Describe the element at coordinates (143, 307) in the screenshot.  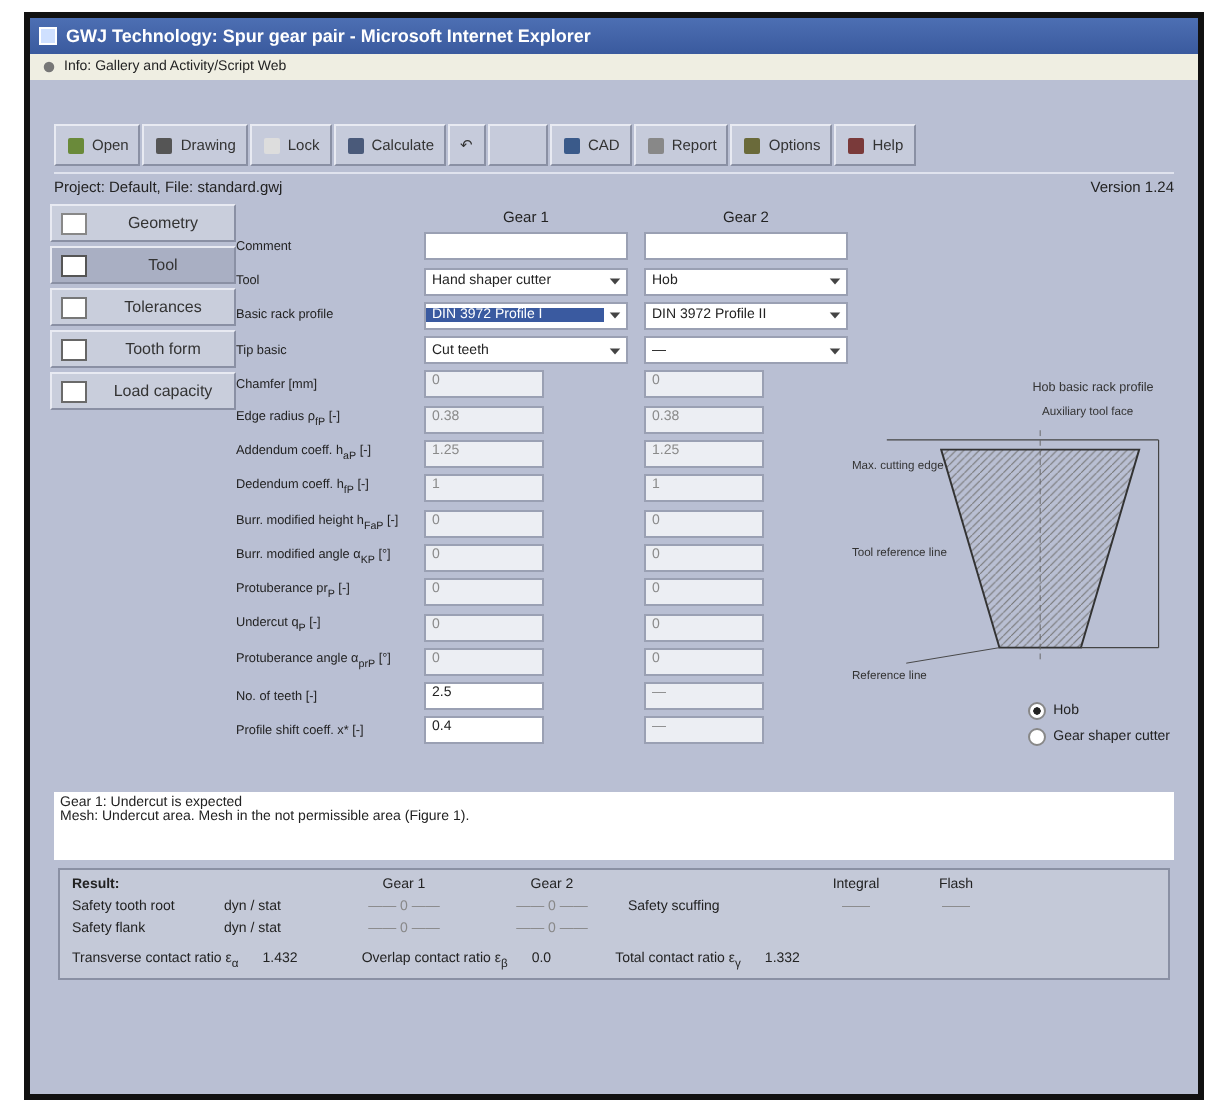
I see `nav-button: Tolerances` at that location.